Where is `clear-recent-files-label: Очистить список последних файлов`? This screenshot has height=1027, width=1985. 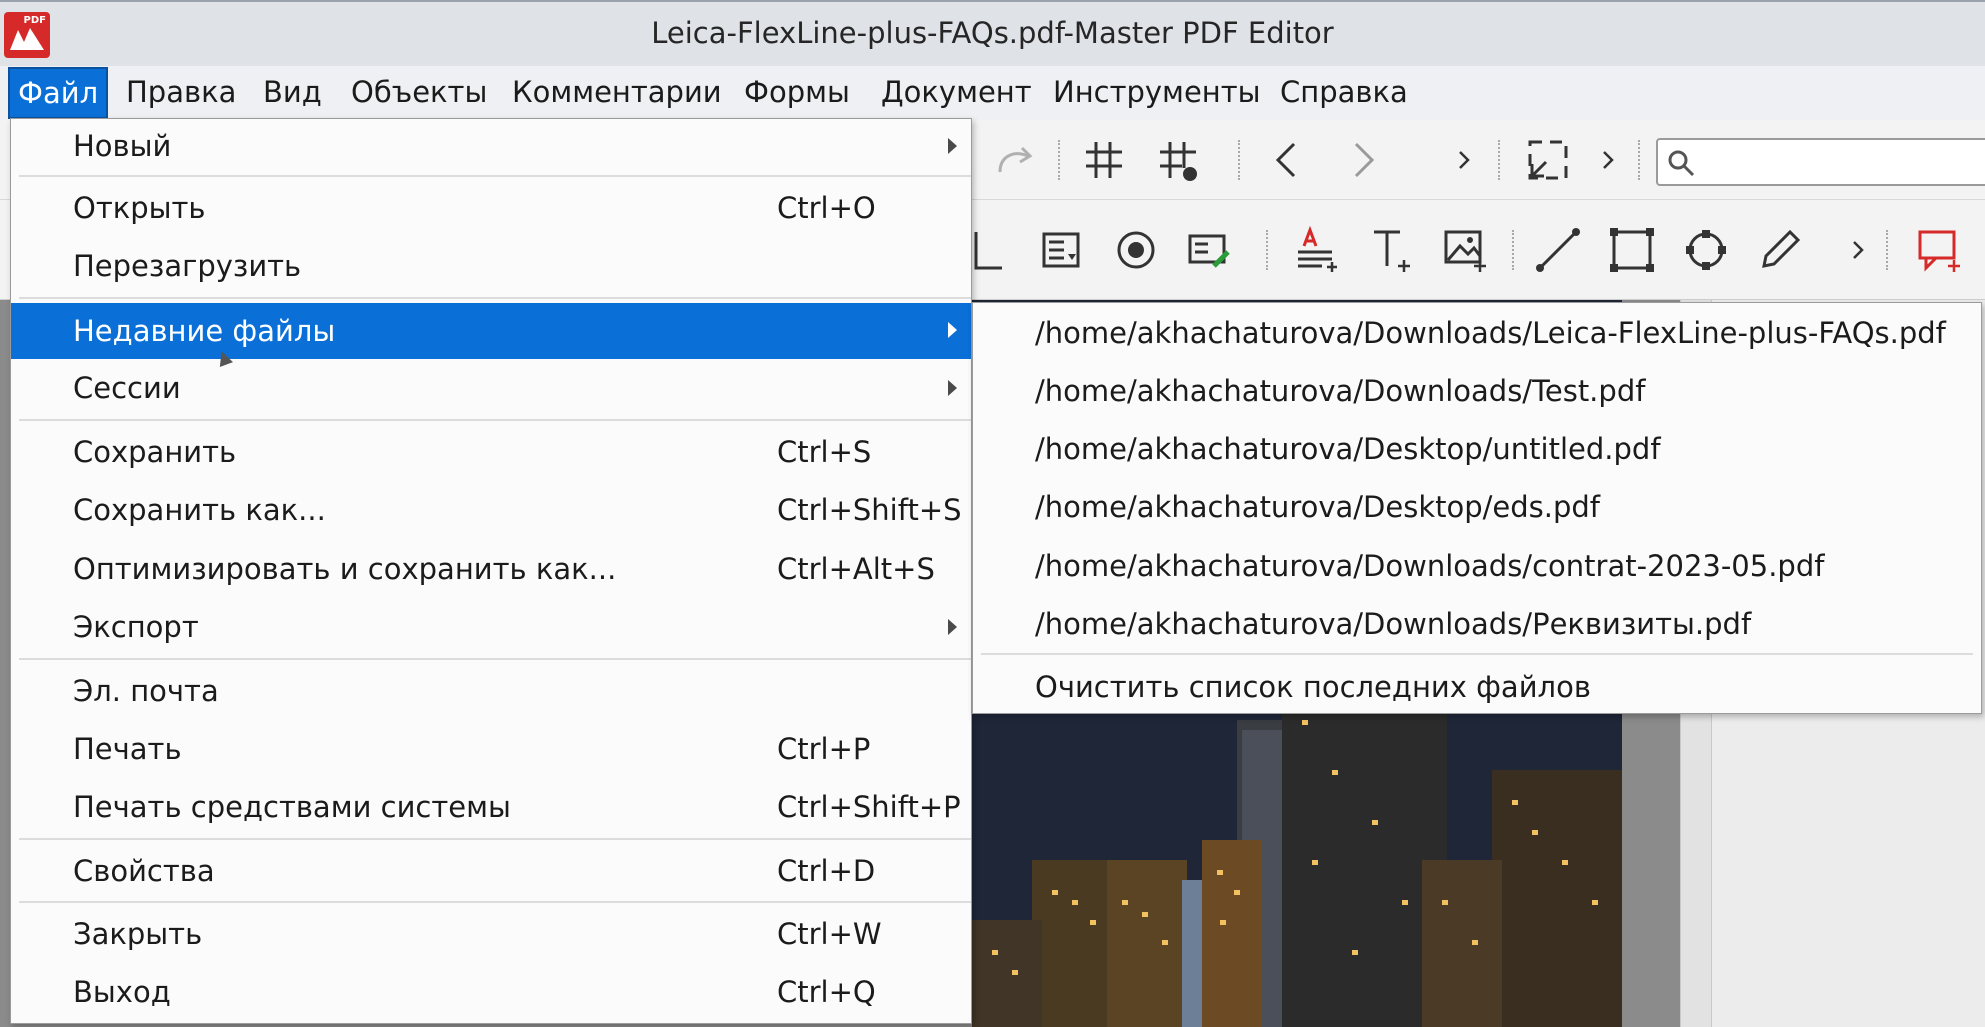
clear-recent-files-label: Очистить список последних файлов is located at coordinates (1313, 687).